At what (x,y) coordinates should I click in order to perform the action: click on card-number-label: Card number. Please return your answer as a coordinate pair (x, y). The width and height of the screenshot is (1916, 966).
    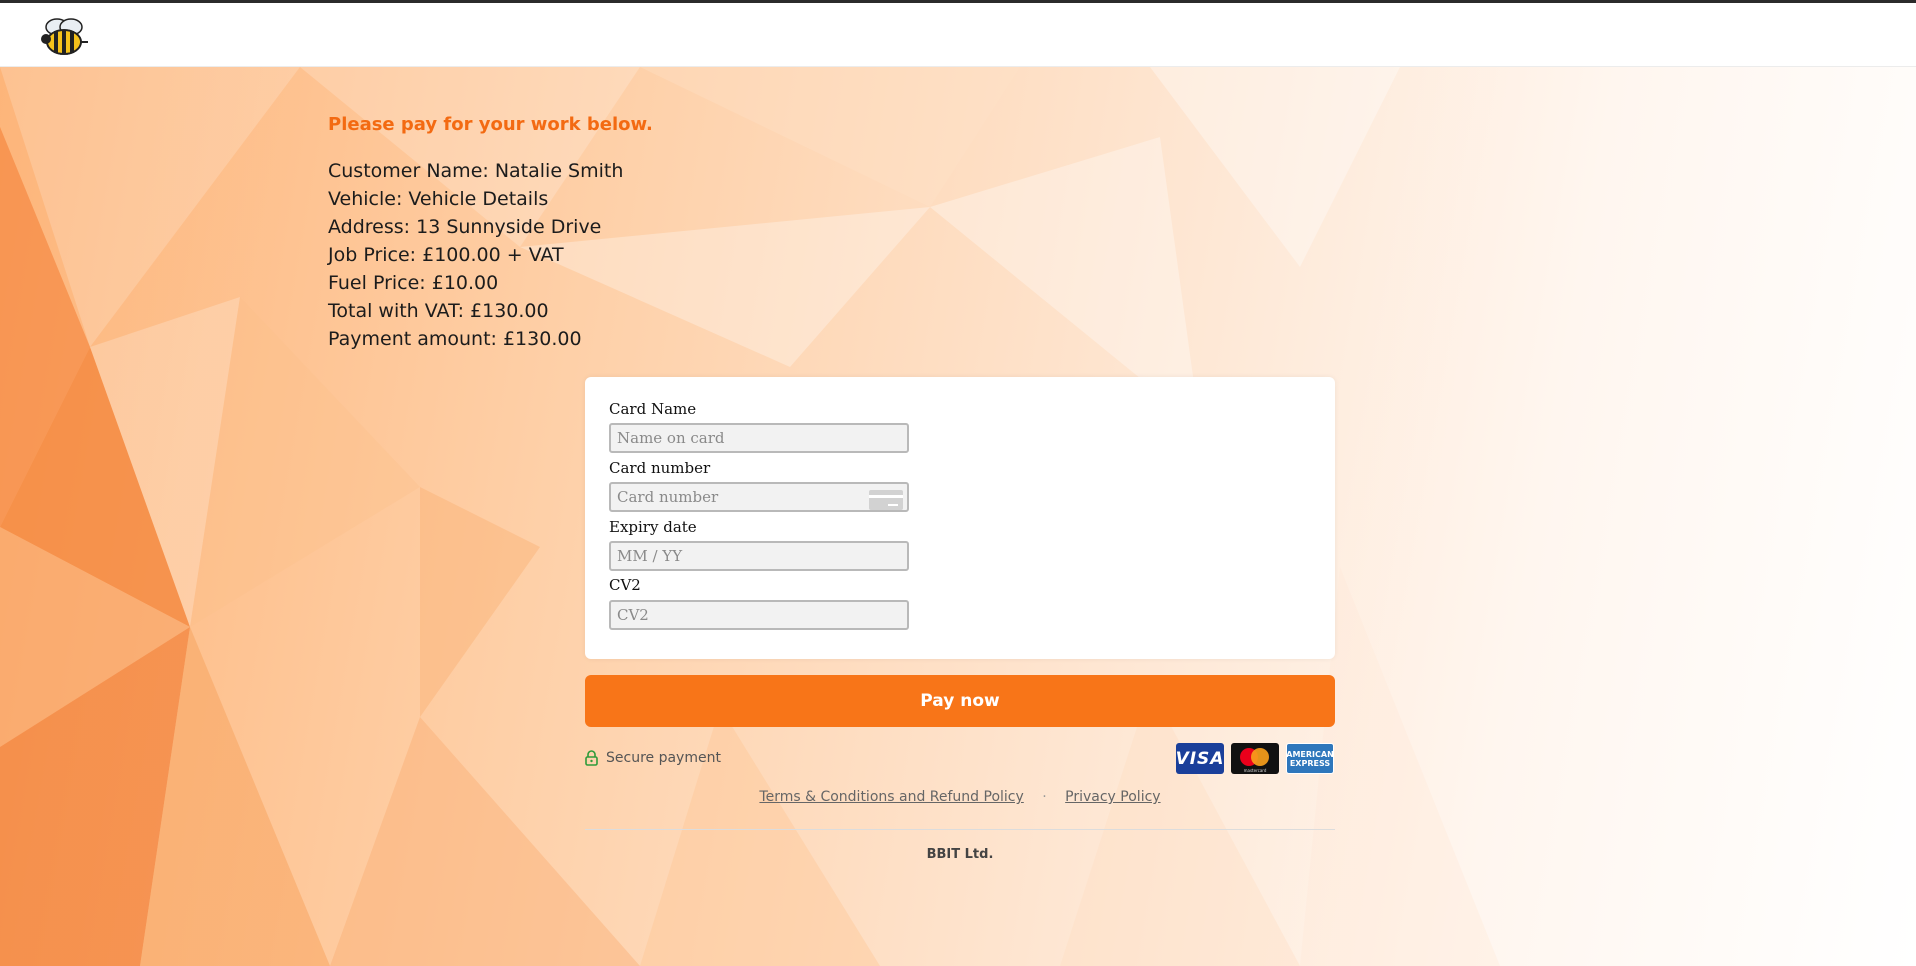
    Looking at the image, I should click on (660, 468).